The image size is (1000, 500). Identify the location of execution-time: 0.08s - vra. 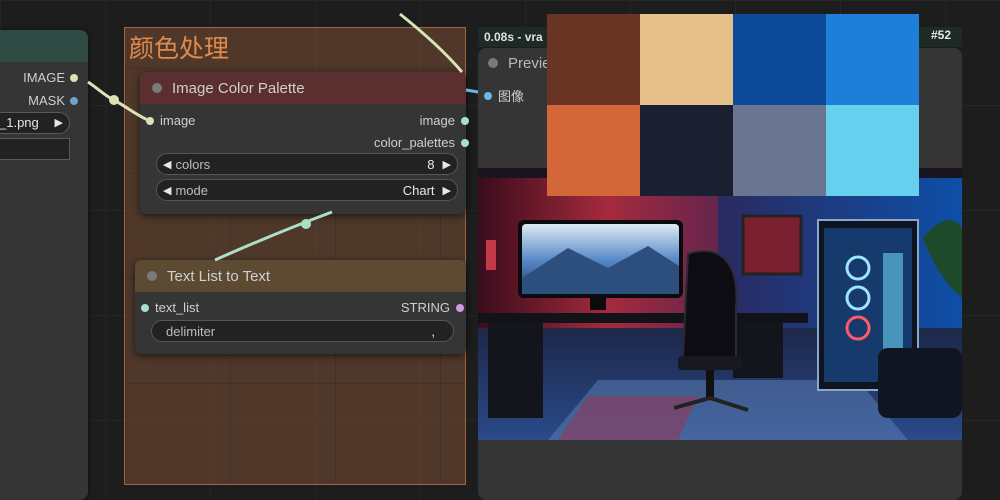
(513, 37).